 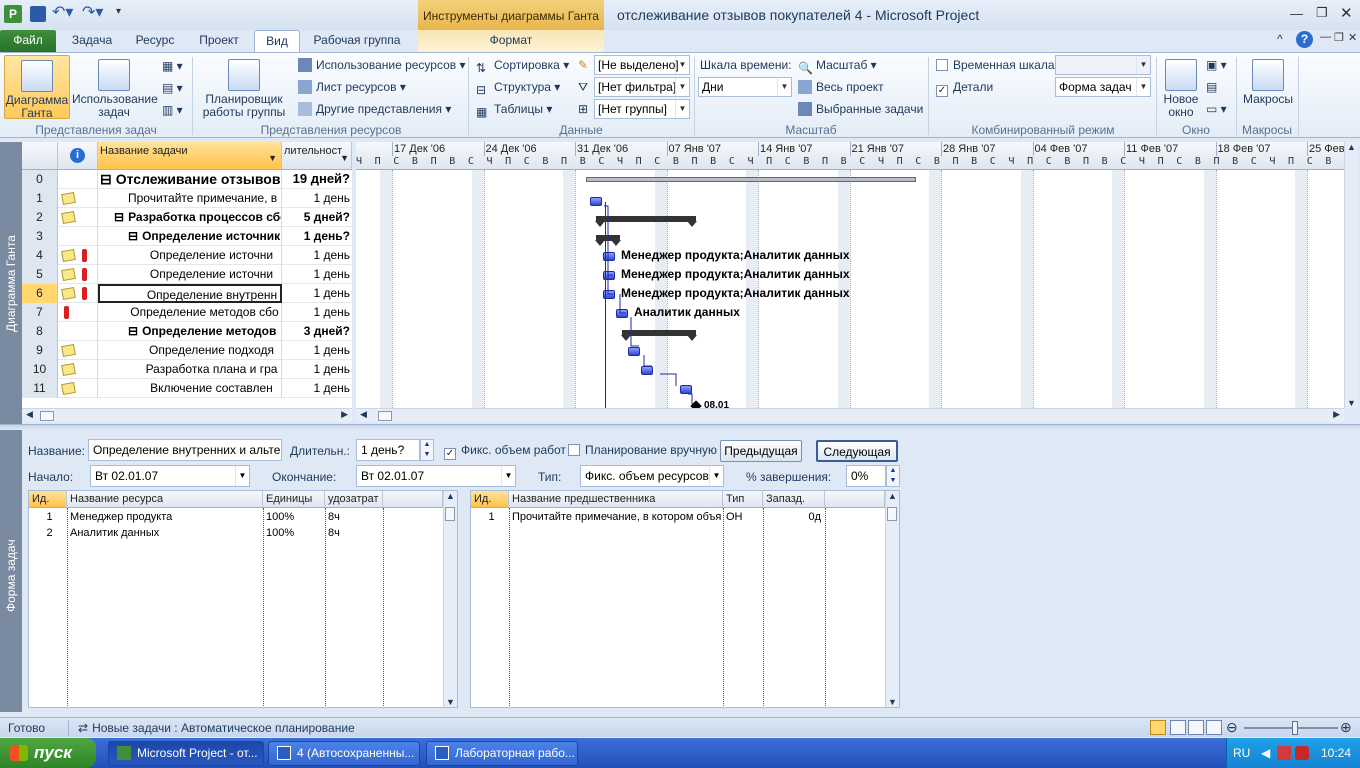 I want to click on task-row: 4 Определение источни 1 день, so click(x=187, y=255).